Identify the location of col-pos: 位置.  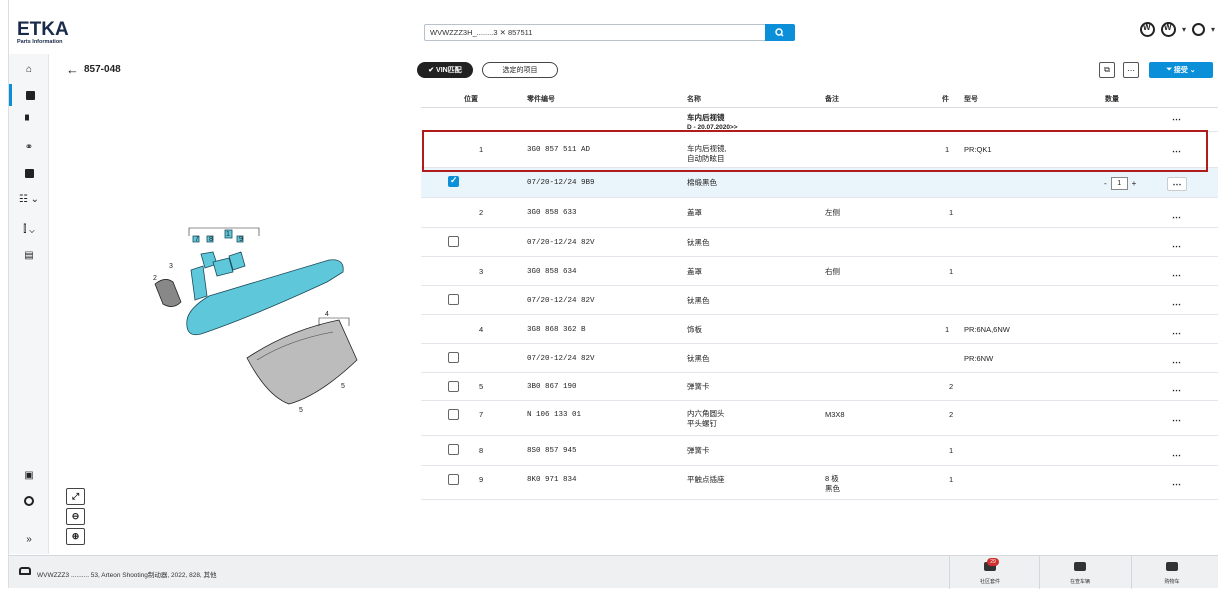
(471, 99).